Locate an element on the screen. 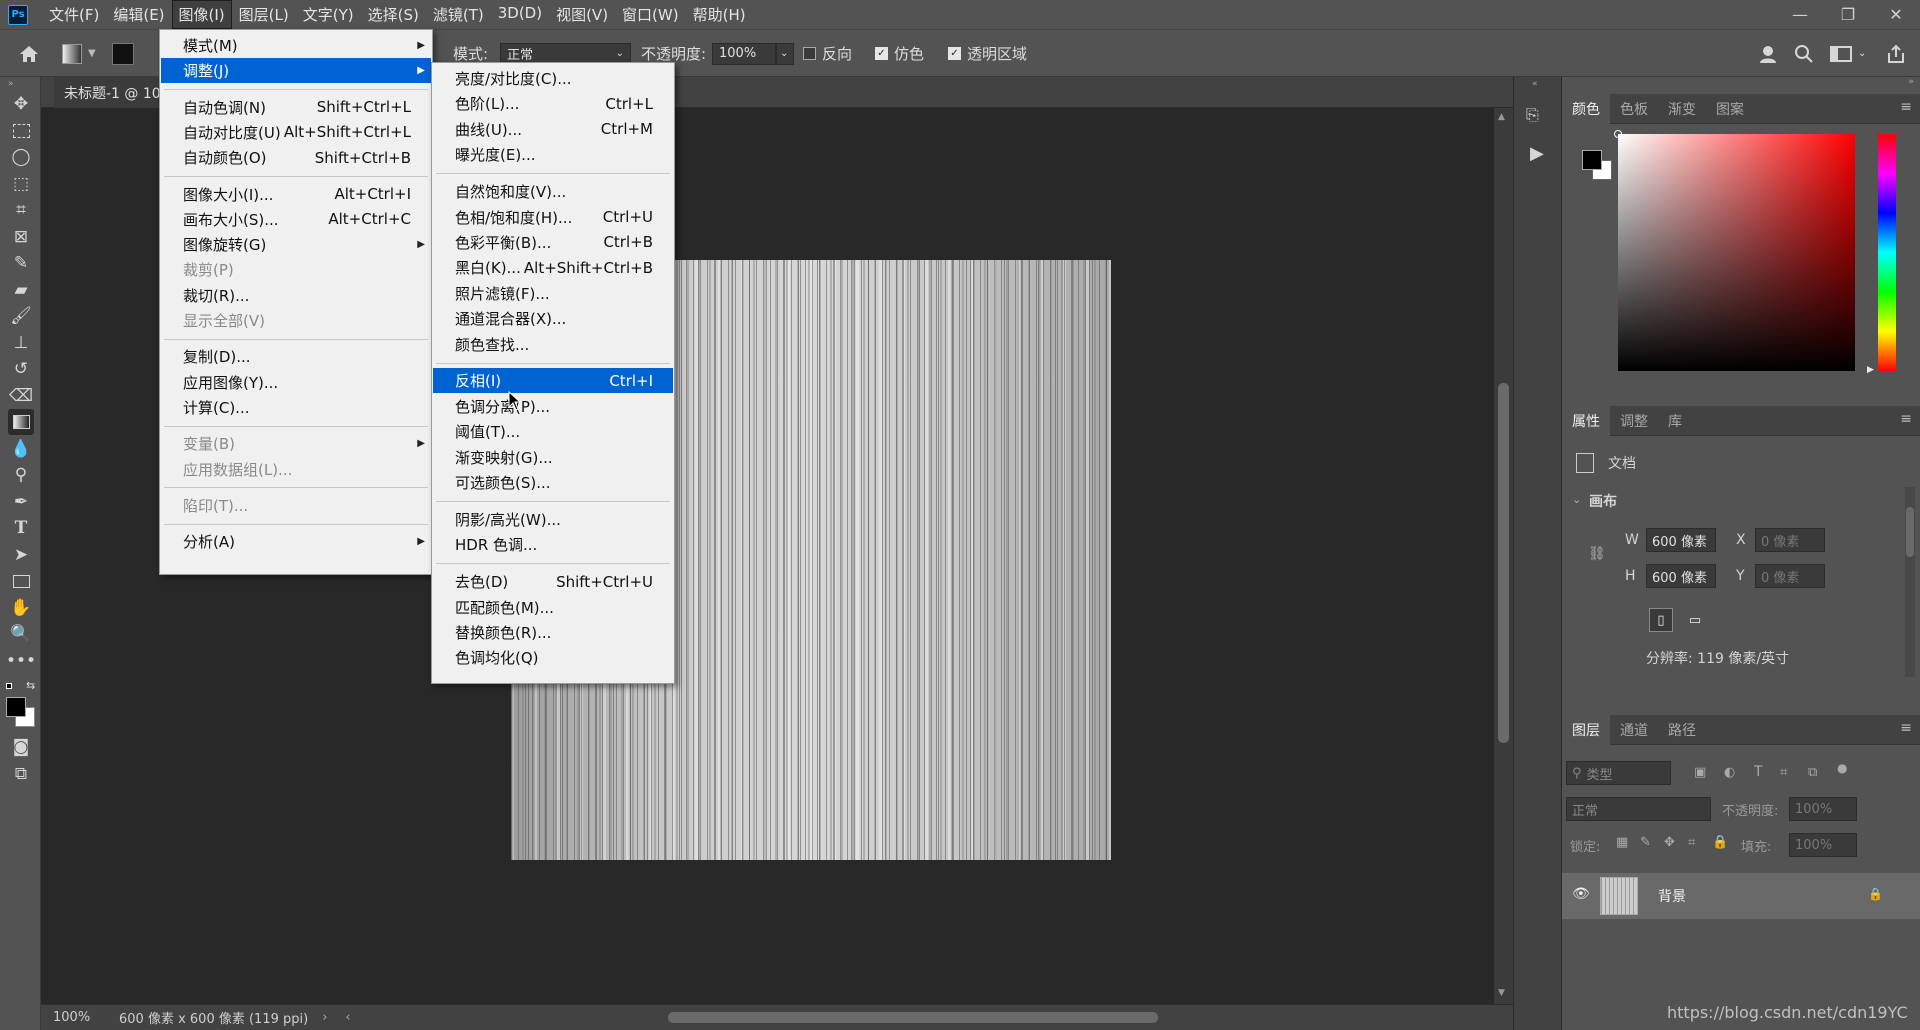 The height and width of the screenshot is (1030, 1920). panel-tab: 库 is located at coordinates (1675, 421).